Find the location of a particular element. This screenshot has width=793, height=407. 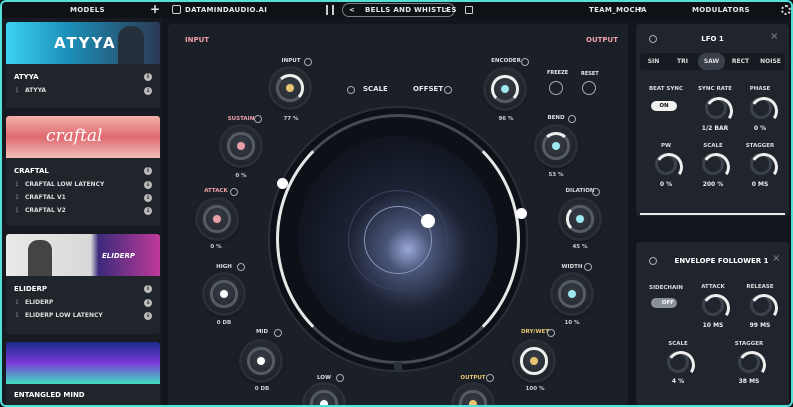

reset-button is located at coordinates (589, 88).